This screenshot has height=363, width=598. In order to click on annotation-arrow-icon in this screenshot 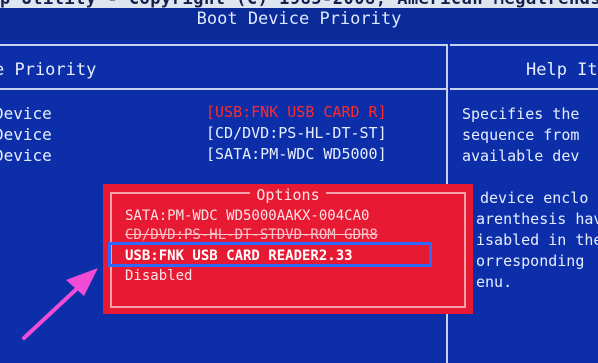, I will do `click(60, 304)`.